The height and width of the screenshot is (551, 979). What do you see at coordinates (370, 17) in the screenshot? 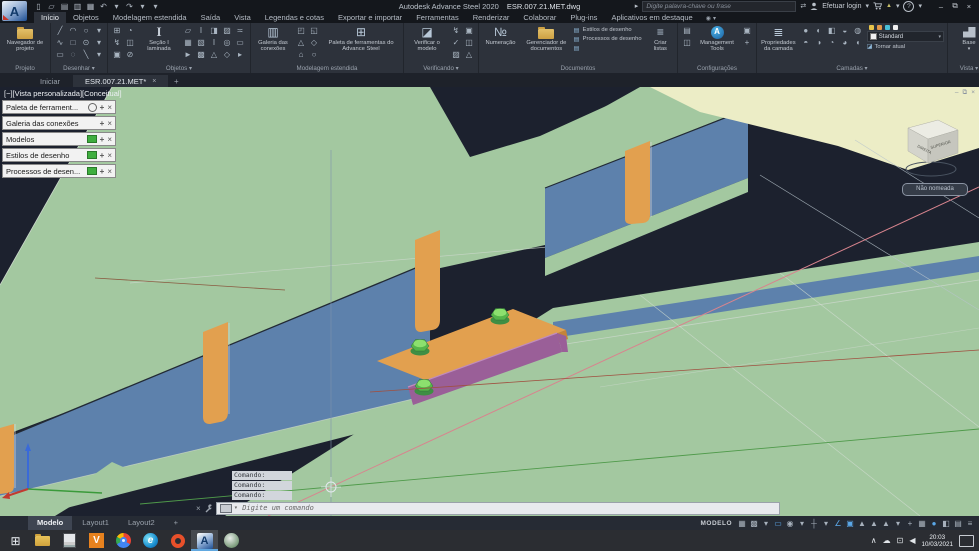
I see `ribbon-tab: Exportar e importar` at bounding box center [370, 17].